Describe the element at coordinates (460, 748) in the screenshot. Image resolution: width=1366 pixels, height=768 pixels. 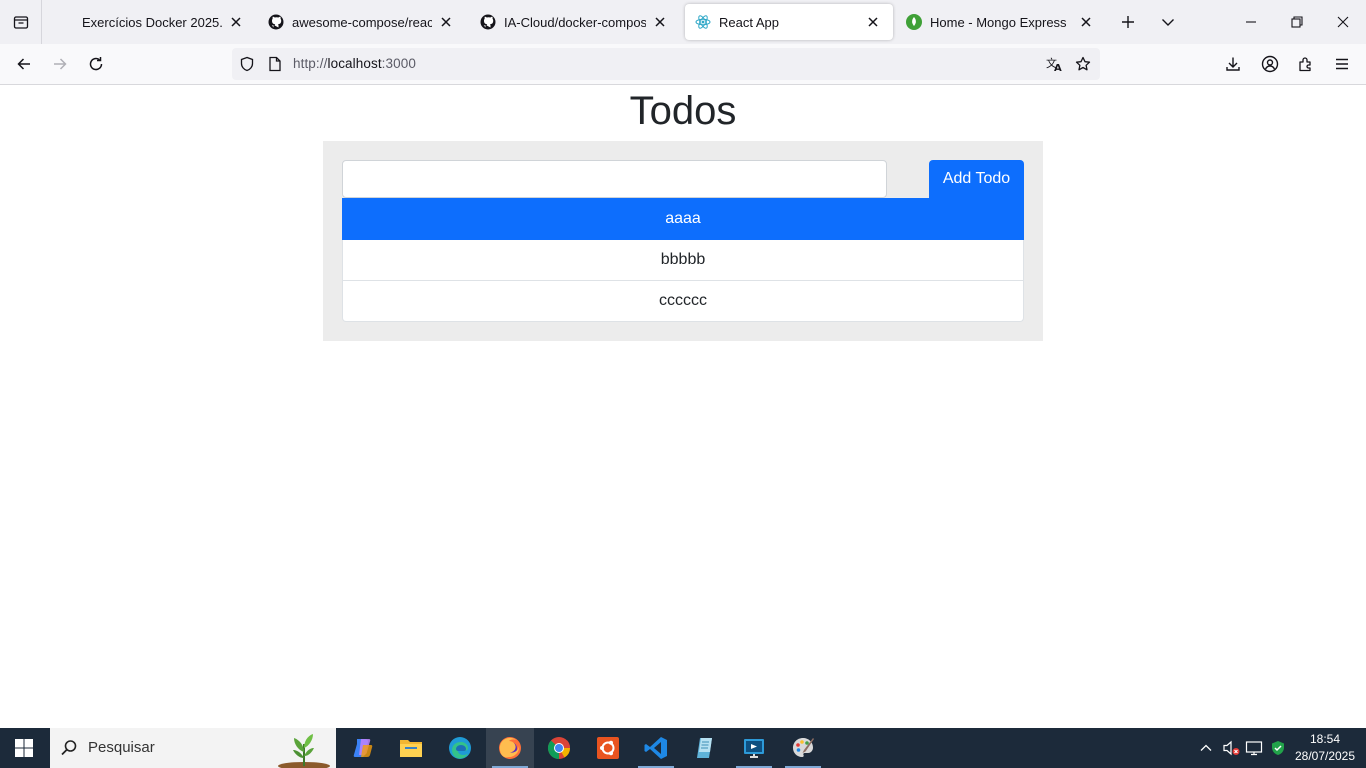
I see `edge-icon` at that location.